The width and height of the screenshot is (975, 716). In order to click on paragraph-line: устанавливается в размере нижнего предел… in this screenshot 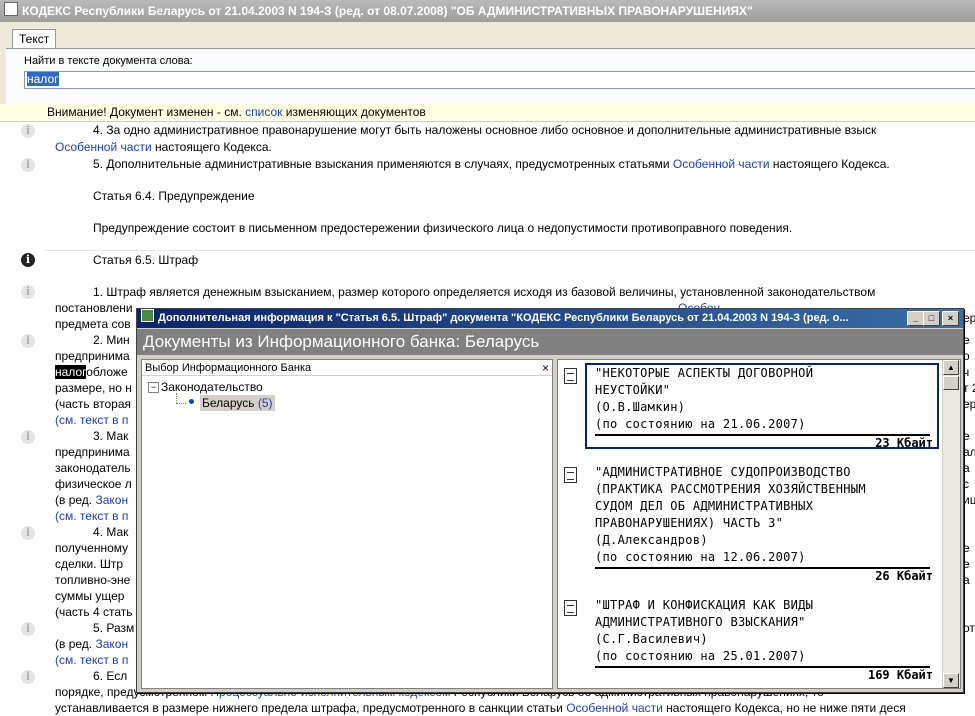, I will do `click(515, 708)`.